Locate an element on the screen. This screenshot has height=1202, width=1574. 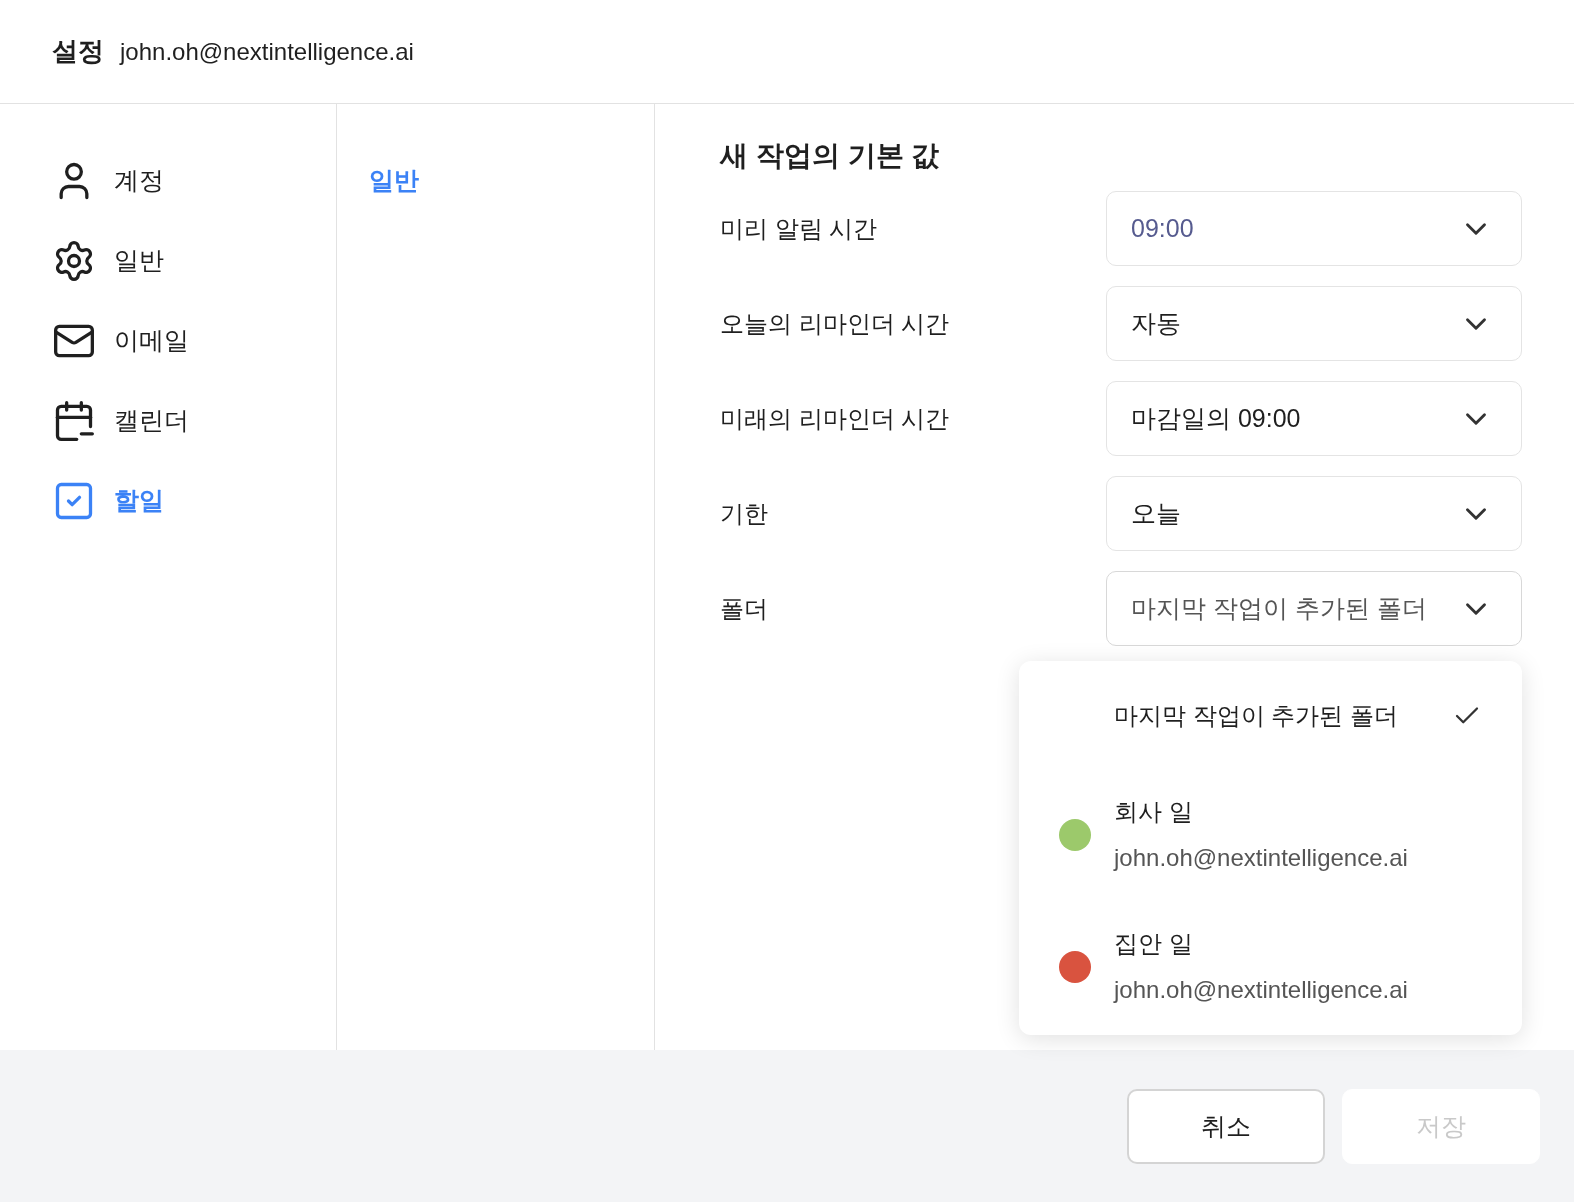
sidebar-item: 일반 is located at coordinates (194, 261).